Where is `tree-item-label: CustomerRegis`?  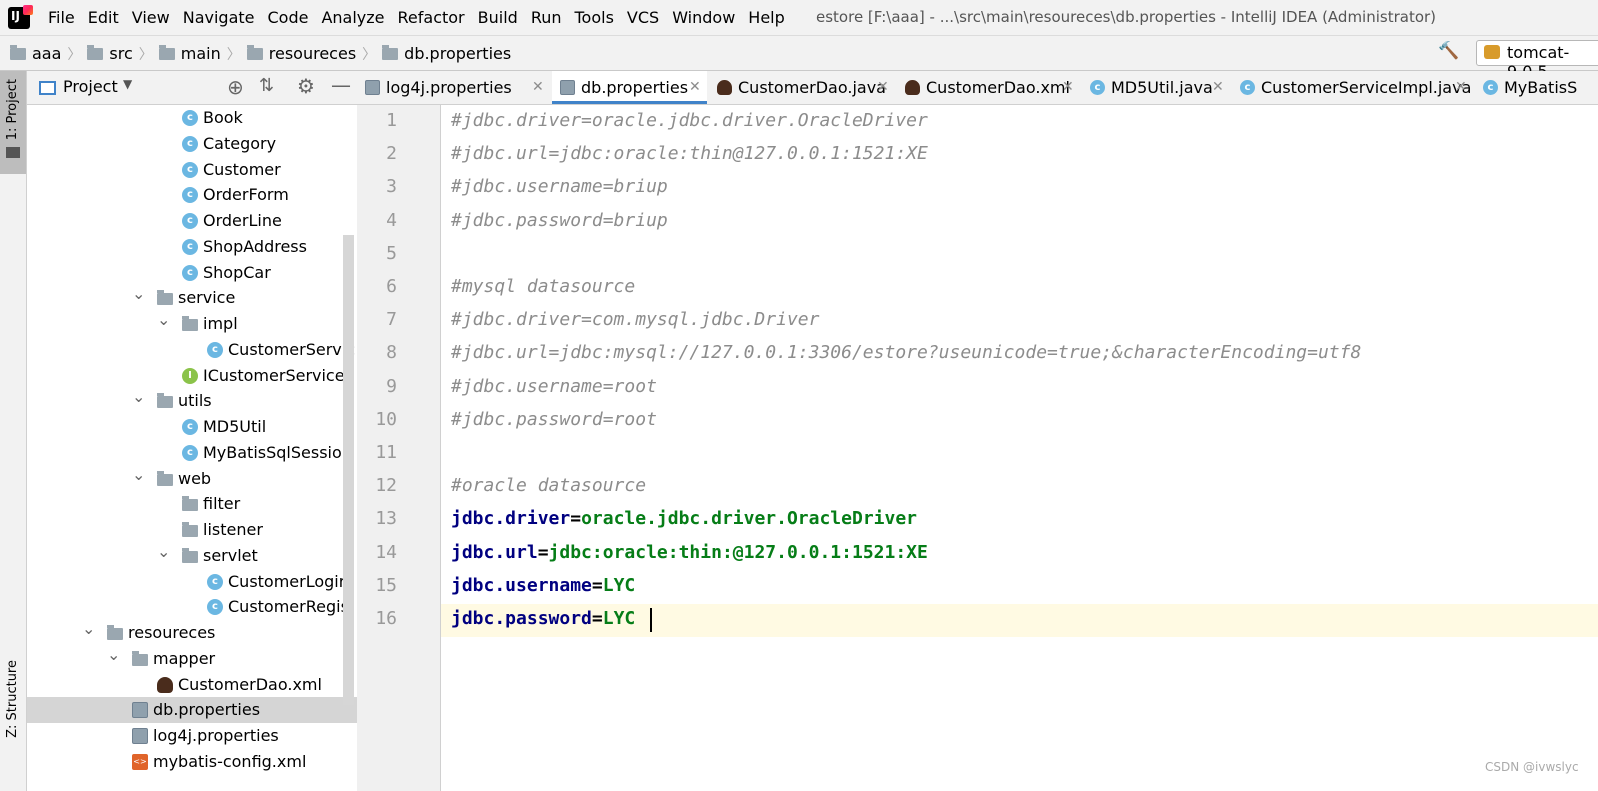
tree-item-label: CustomerRegis is located at coordinates (288, 607).